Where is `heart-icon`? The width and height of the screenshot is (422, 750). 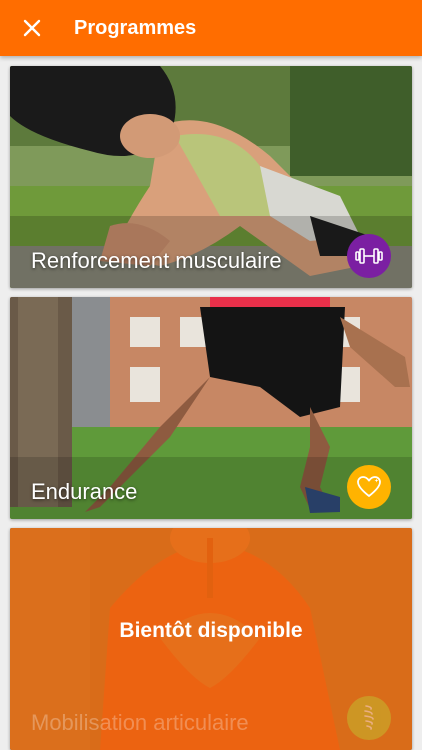 heart-icon is located at coordinates (369, 486).